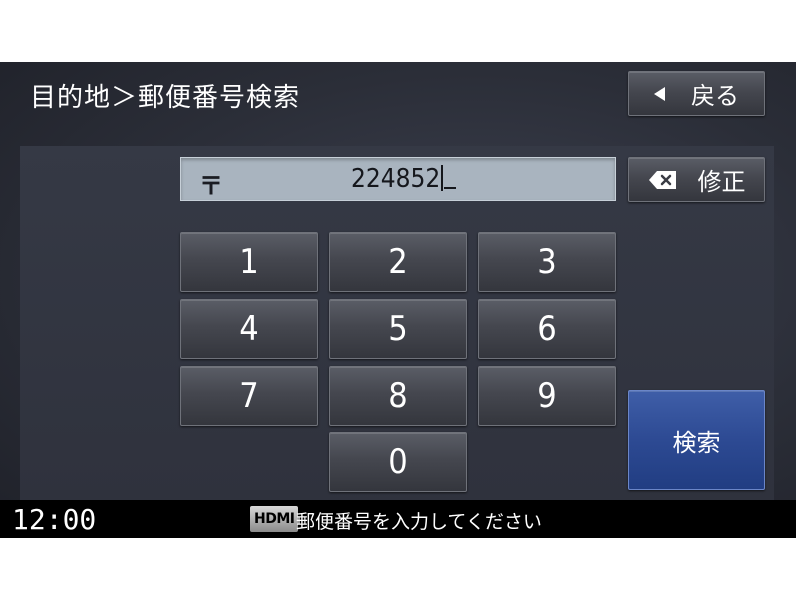 This screenshot has height=597, width=796. Describe the element at coordinates (419, 522) in the screenshot. I see `status-message: 郵便番号を入力してください` at that location.